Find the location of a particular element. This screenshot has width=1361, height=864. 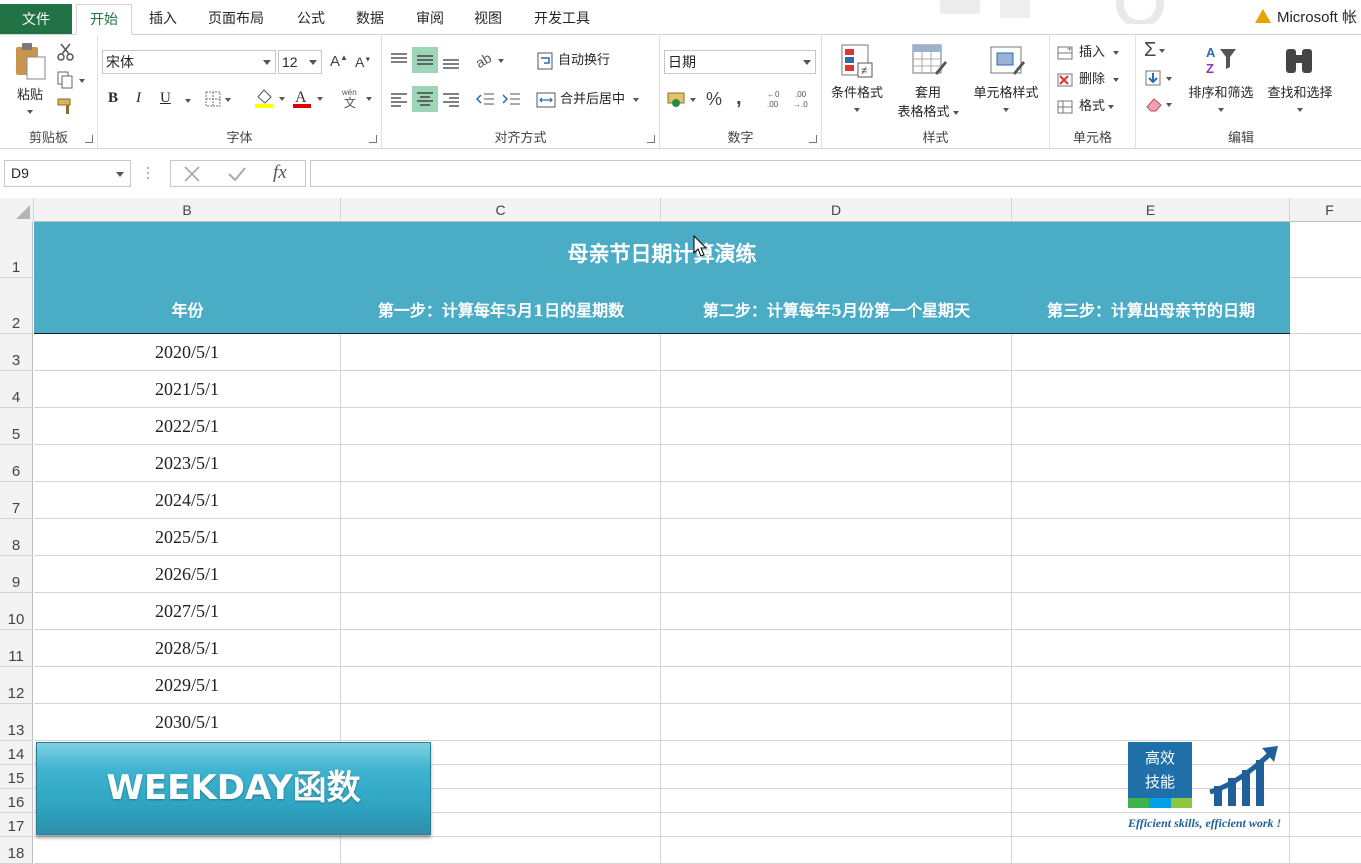

tab-formulas: 公式 is located at coordinates (311, 19).